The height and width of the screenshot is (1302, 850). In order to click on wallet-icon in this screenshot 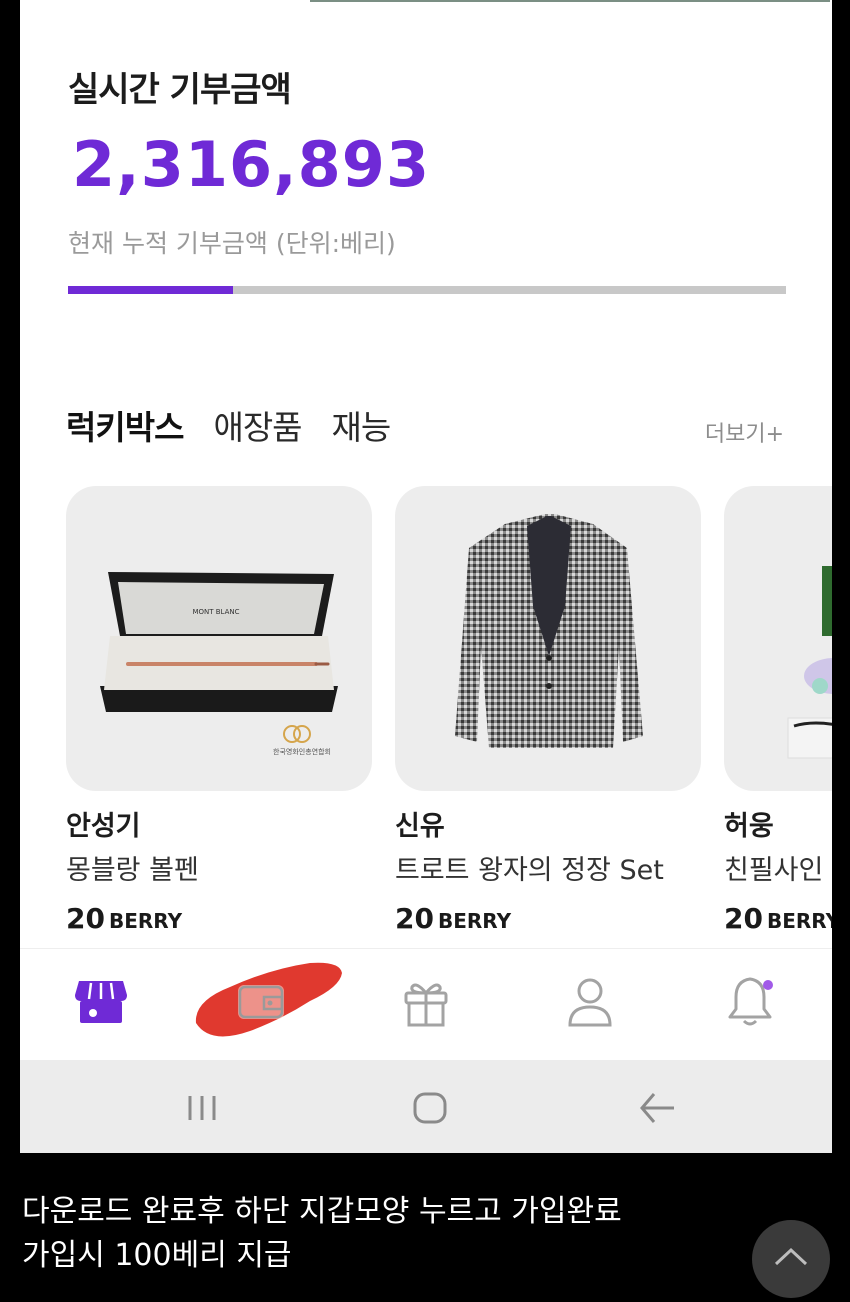, I will do `click(270, 1002)`.